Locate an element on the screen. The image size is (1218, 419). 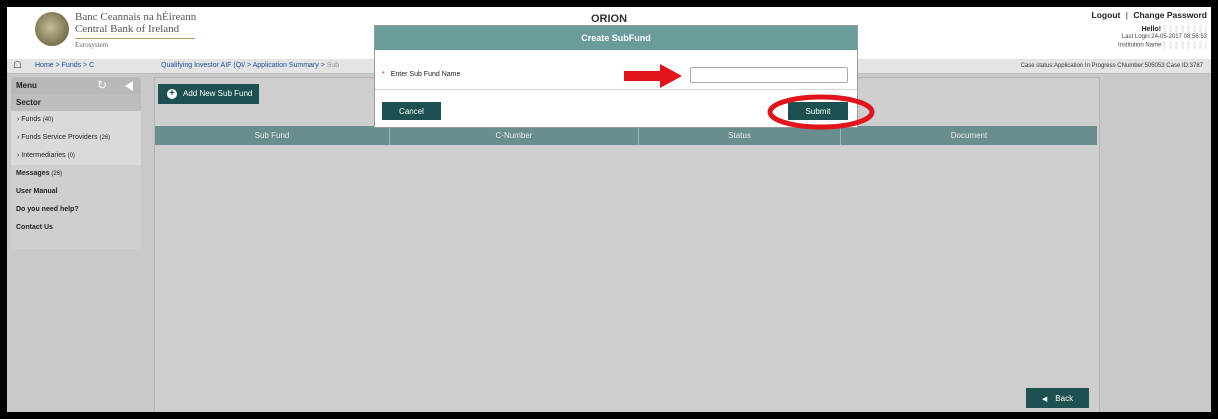
dialog-title: Create SubFund is located at coordinates (616, 38).